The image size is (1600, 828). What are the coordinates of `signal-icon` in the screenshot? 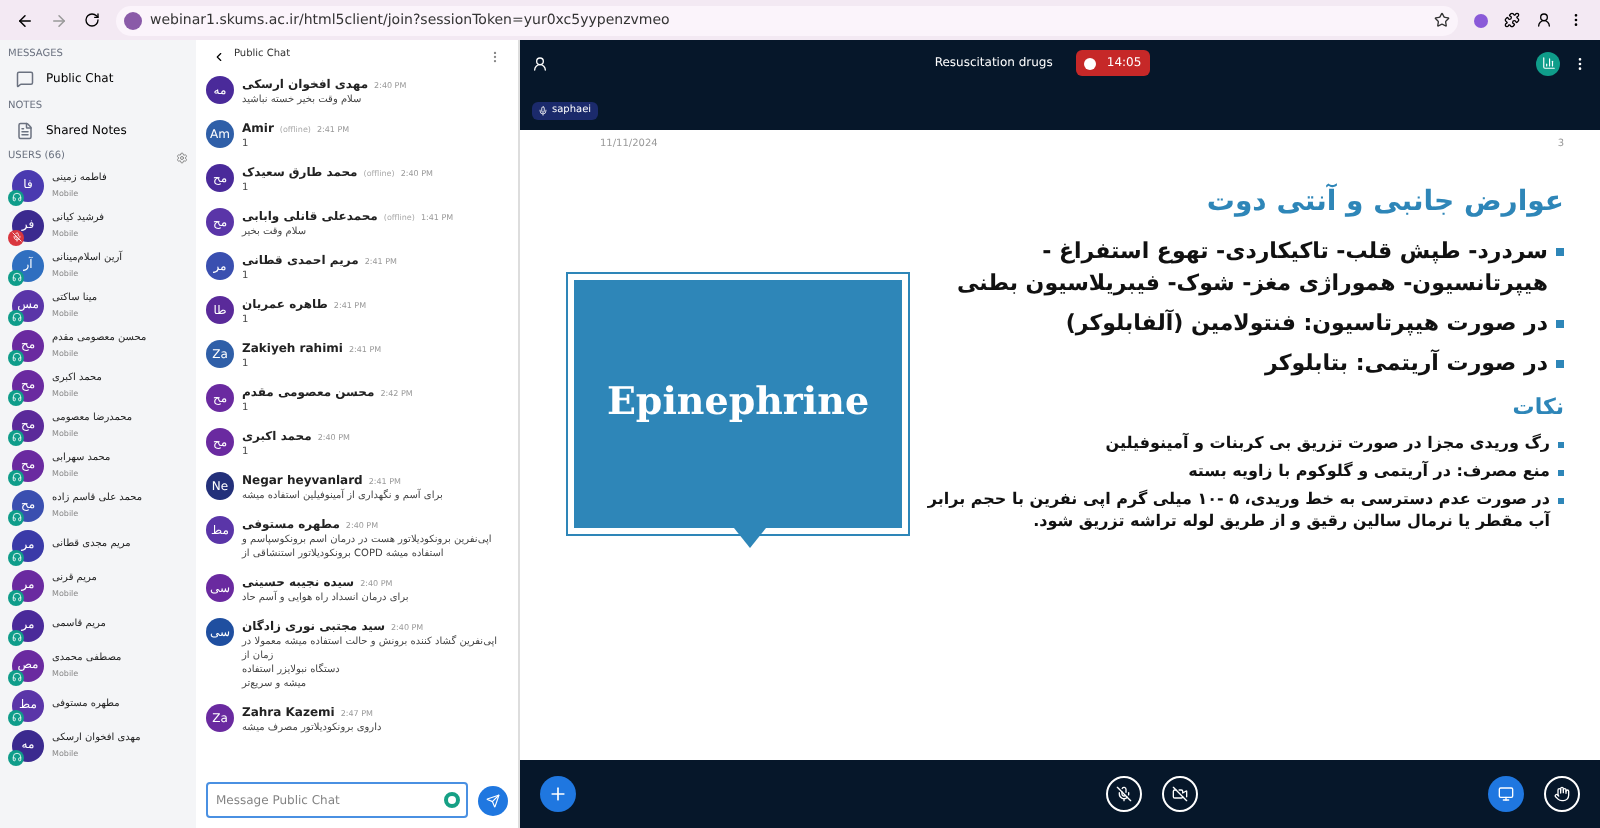 It's located at (1548, 63).